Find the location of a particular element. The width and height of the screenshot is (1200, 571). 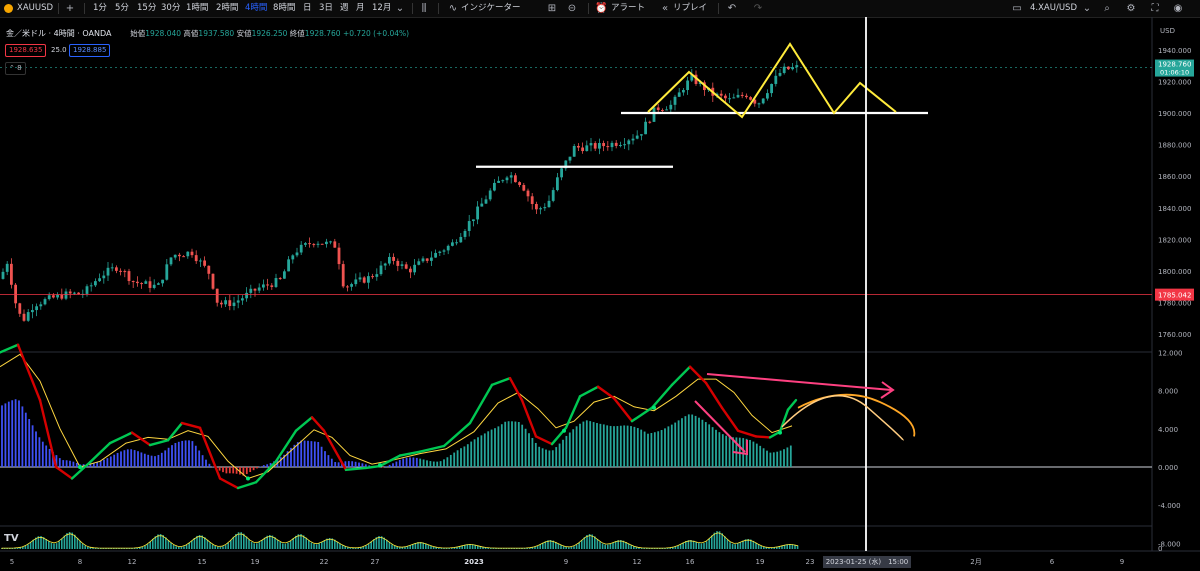

time-tick-label: 27 is located at coordinates (375, 562).